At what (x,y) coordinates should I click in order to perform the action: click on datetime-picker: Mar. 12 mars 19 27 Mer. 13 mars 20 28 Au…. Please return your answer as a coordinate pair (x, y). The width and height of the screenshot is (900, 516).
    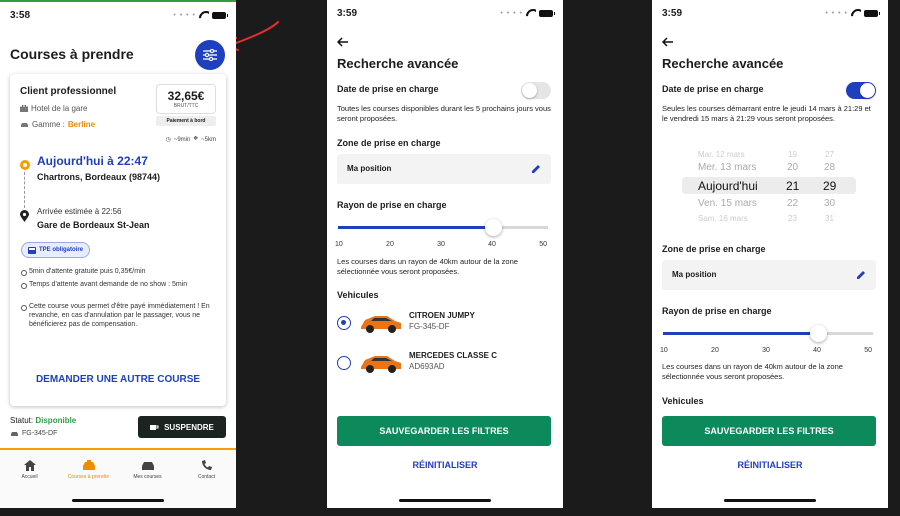
    Looking at the image, I should click on (769, 186).